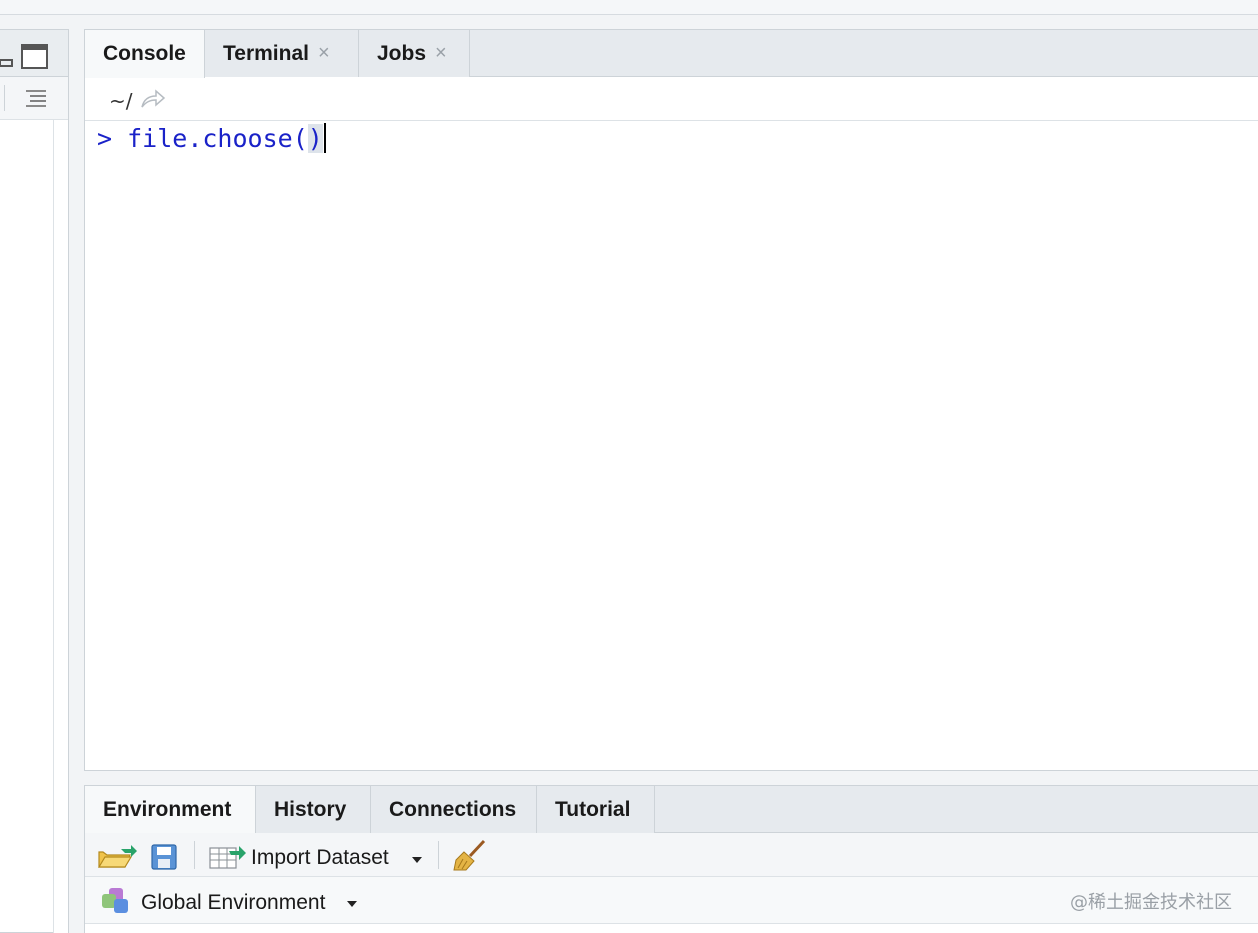  What do you see at coordinates (324, 138) in the screenshot?
I see `text-caret` at bounding box center [324, 138].